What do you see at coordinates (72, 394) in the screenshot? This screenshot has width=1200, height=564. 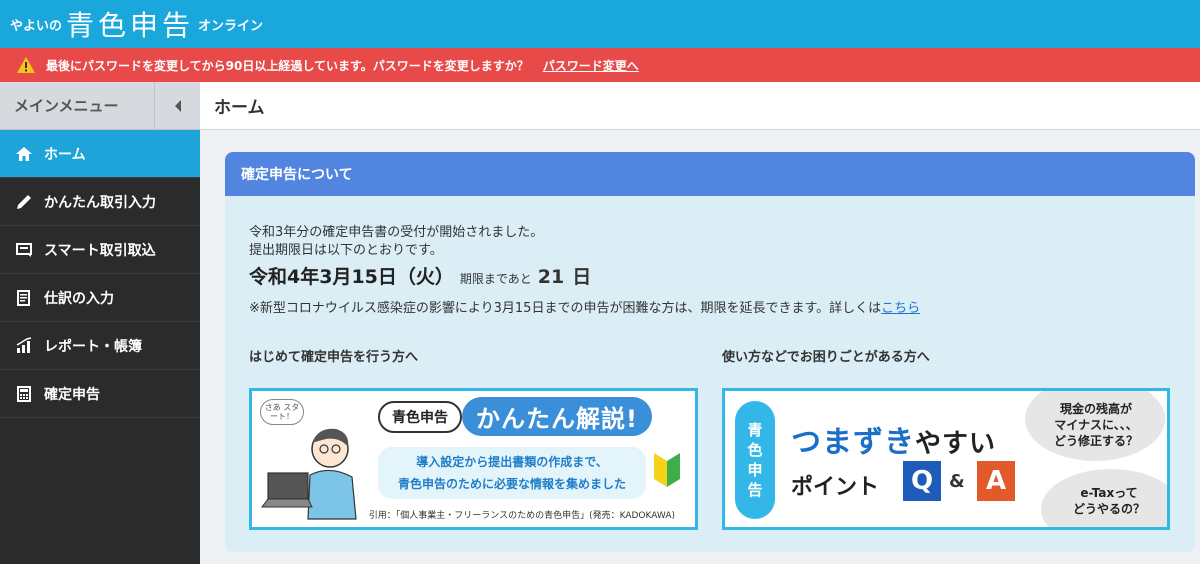 I see `sidebar-item-label: 確定申告` at bounding box center [72, 394].